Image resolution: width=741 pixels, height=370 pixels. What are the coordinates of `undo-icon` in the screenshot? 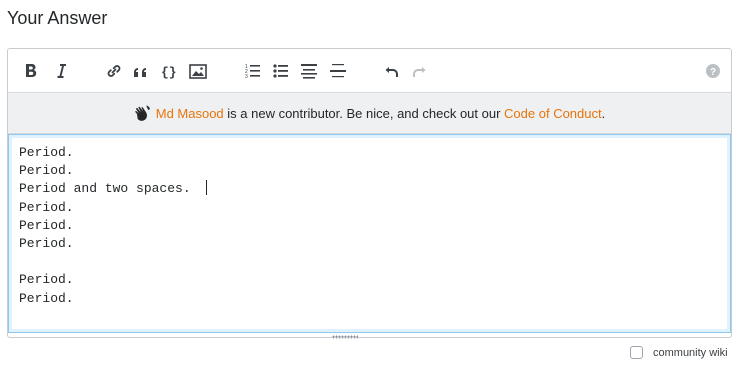 It's located at (391, 72).